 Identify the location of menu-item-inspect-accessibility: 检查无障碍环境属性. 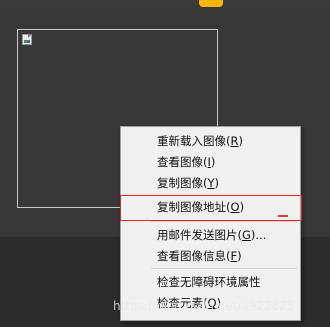
(210, 282).